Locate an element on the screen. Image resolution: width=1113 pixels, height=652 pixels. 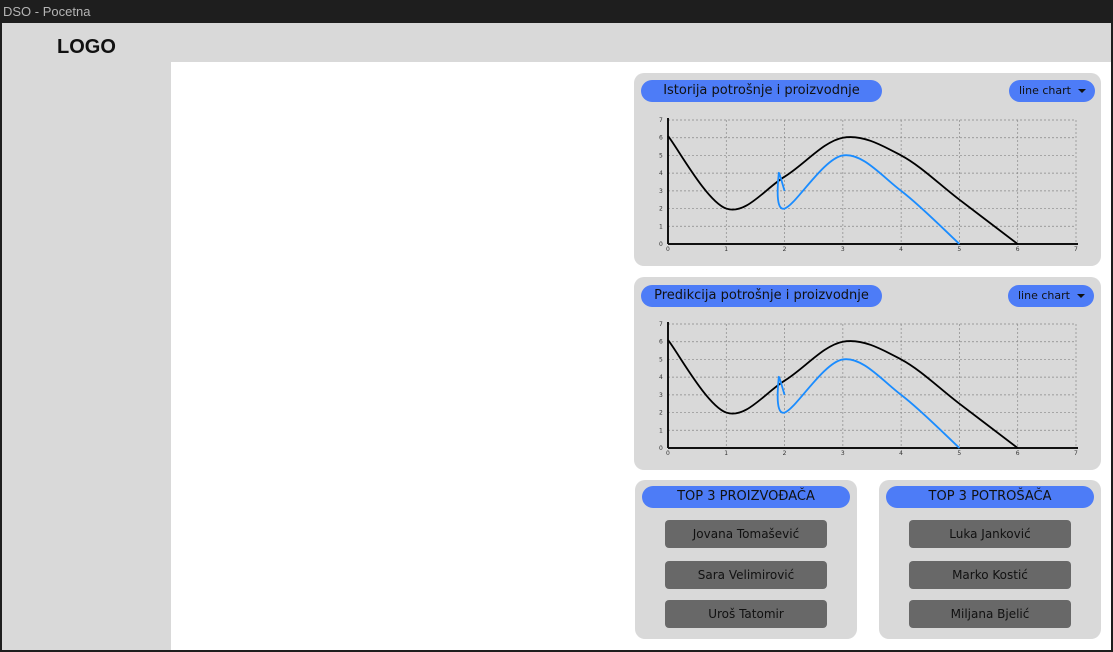
sidebar is located at coordinates (86, 356).